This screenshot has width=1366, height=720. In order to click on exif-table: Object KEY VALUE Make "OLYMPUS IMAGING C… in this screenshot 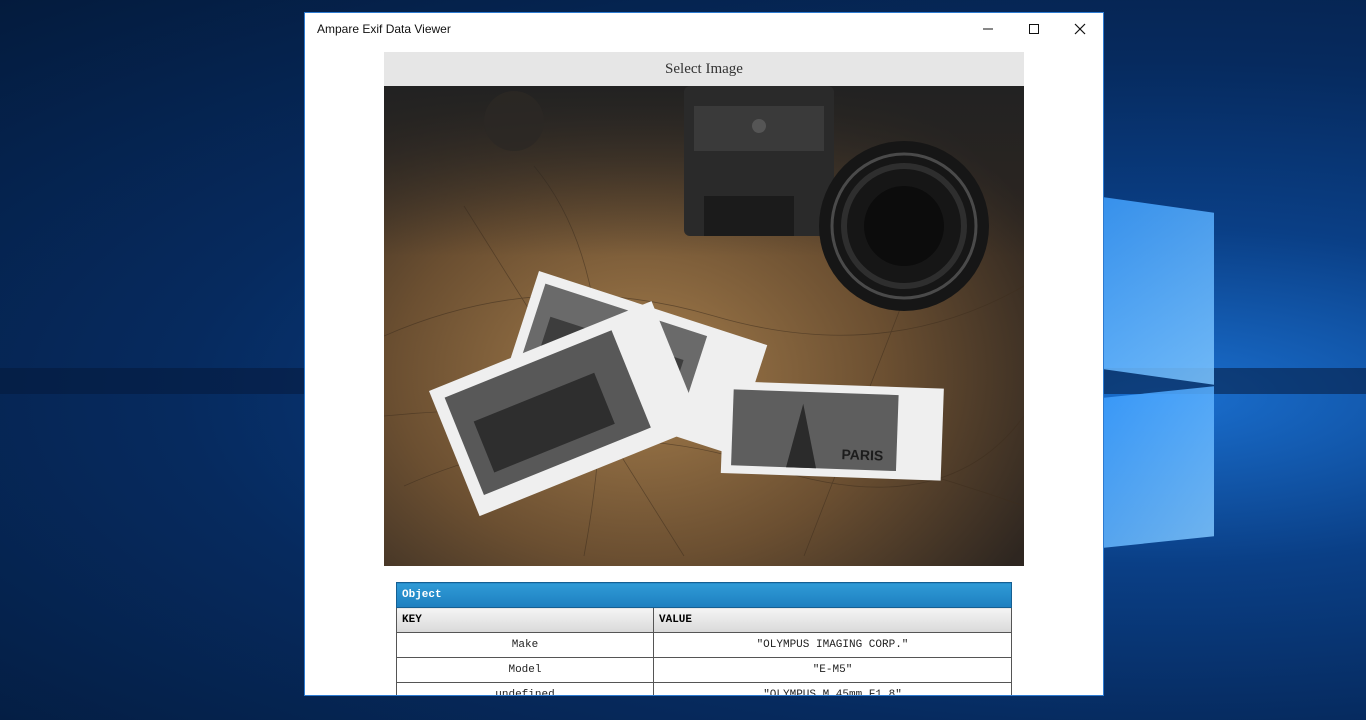, I will do `click(704, 638)`.